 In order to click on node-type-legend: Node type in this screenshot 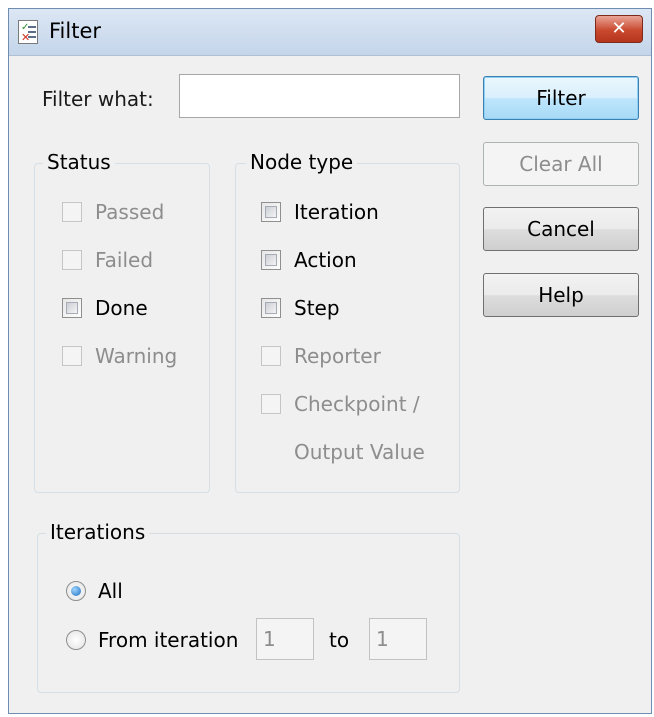, I will do `click(302, 162)`.